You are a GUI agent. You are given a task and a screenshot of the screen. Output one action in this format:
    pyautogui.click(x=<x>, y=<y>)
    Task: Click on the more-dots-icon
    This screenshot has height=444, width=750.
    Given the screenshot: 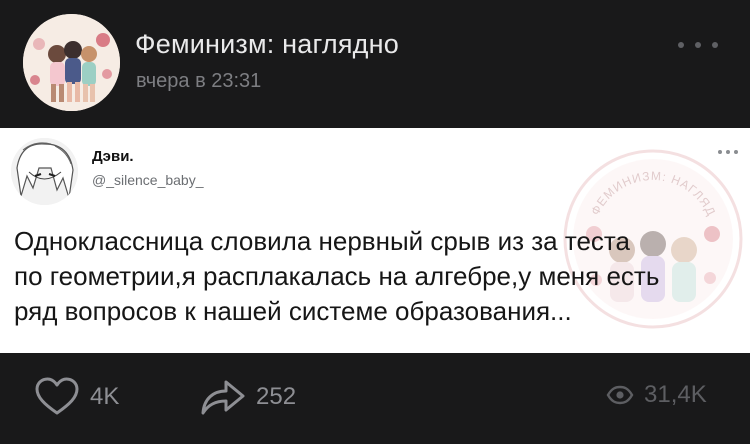 What is the action you would take?
    pyautogui.click(x=698, y=45)
    